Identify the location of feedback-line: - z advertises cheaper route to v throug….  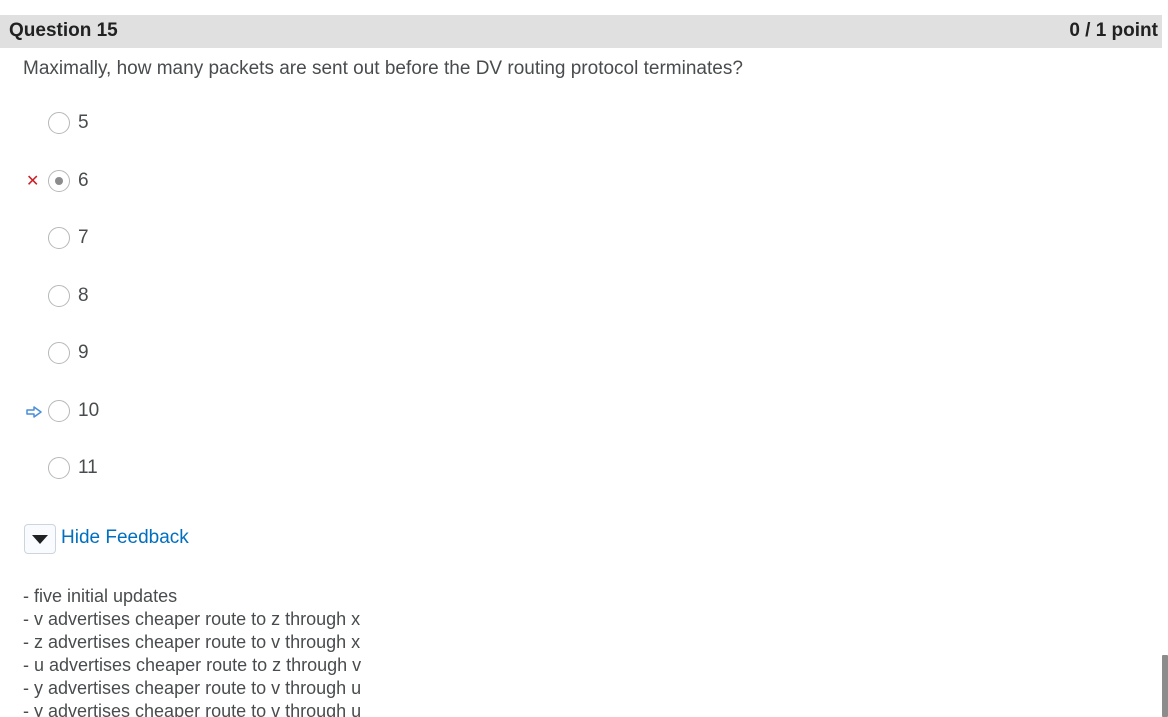
(192, 642).